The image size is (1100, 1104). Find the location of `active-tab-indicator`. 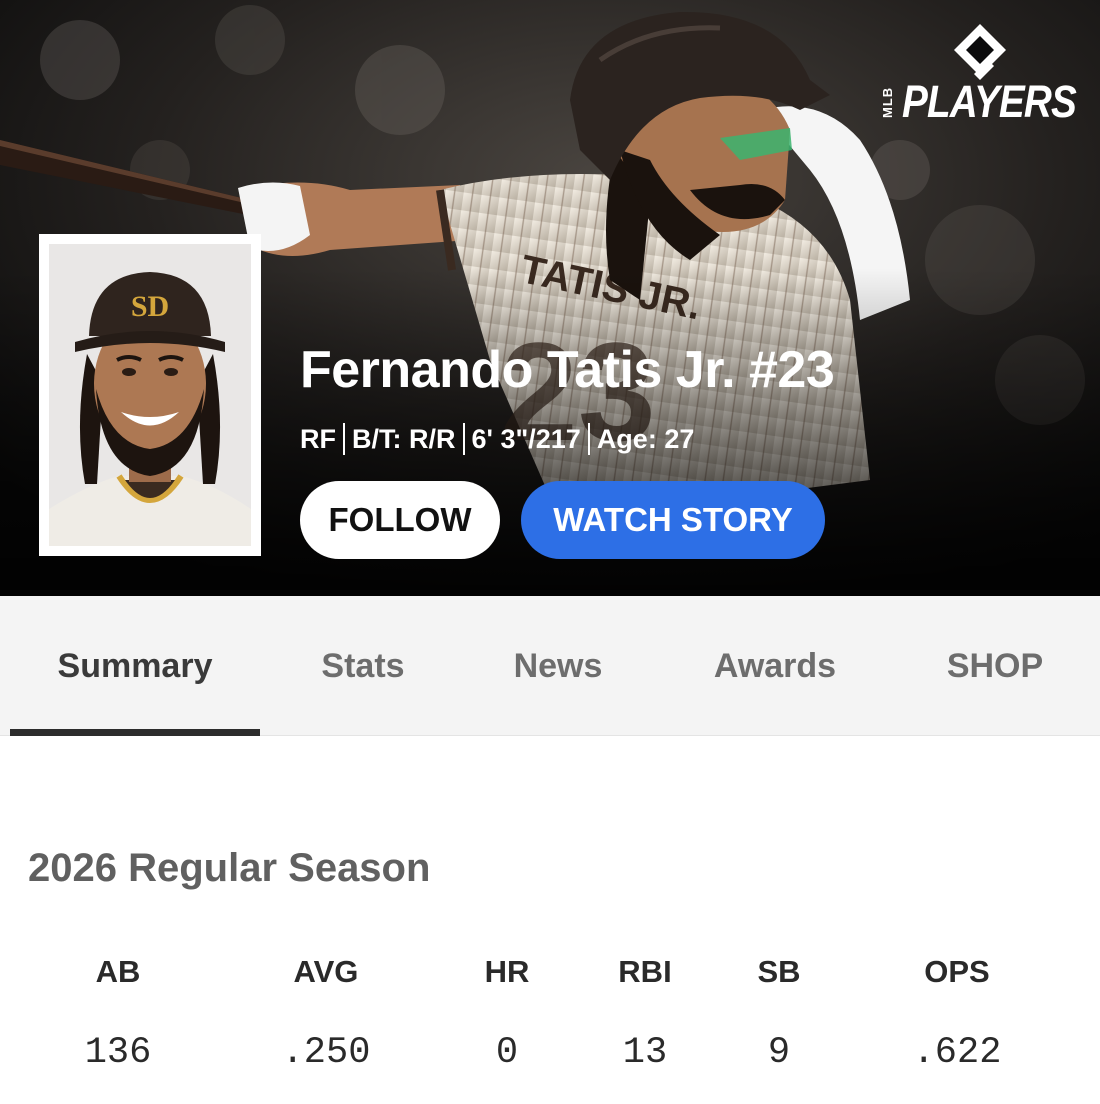

active-tab-indicator is located at coordinates (135, 732).